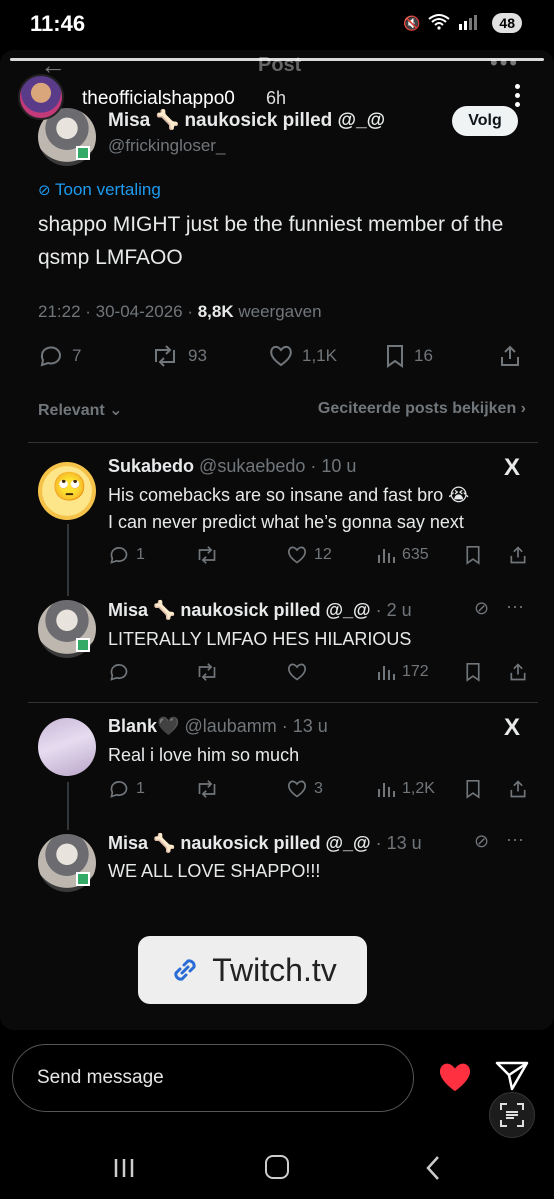 Image resolution: width=554 pixels, height=1199 pixels. Describe the element at coordinates (178, 356) in the screenshot. I see `repost-action: 93` at that location.